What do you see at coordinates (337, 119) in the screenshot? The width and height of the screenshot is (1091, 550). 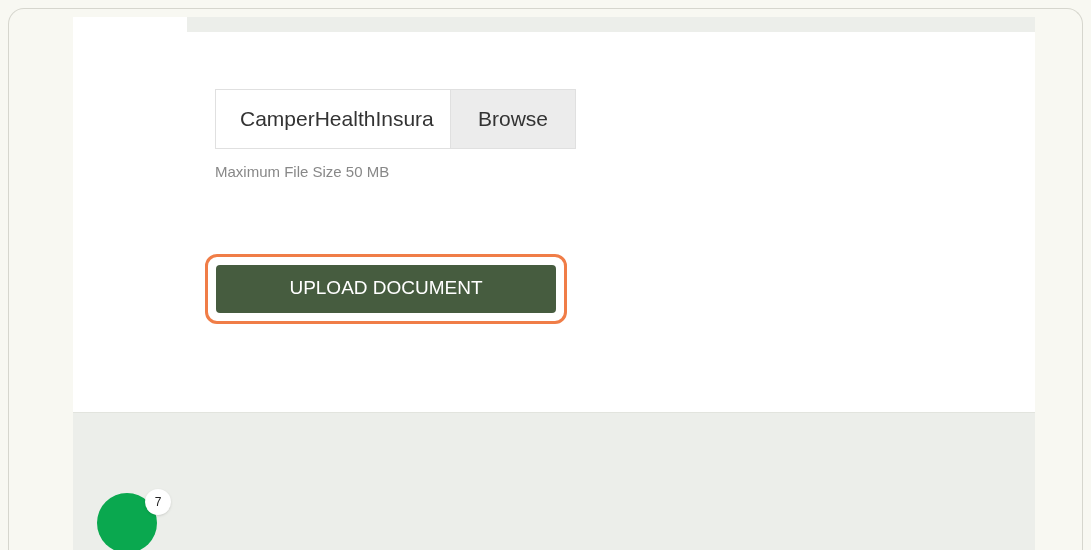 I see `file-name: CamperHealthInsura` at bounding box center [337, 119].